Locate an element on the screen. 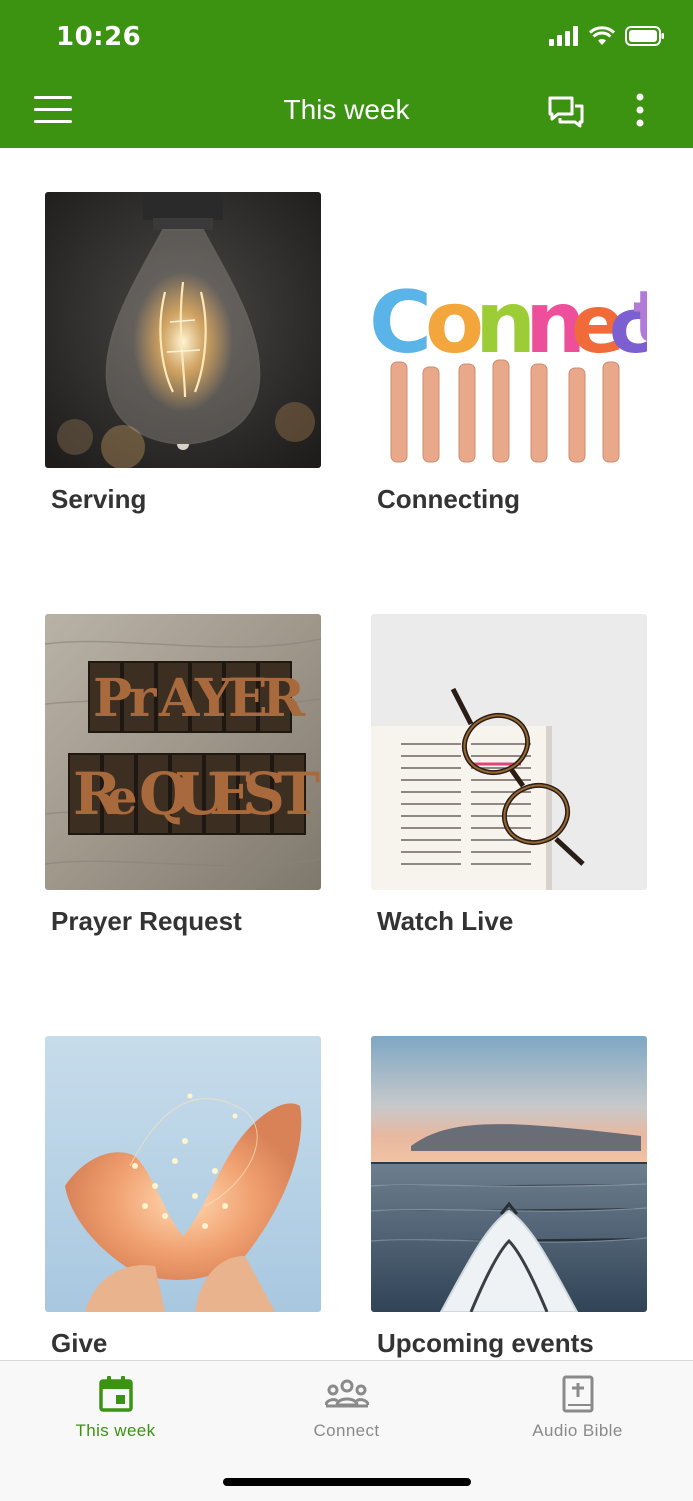  tab-label: This week is located at coordinates (115, 1430).